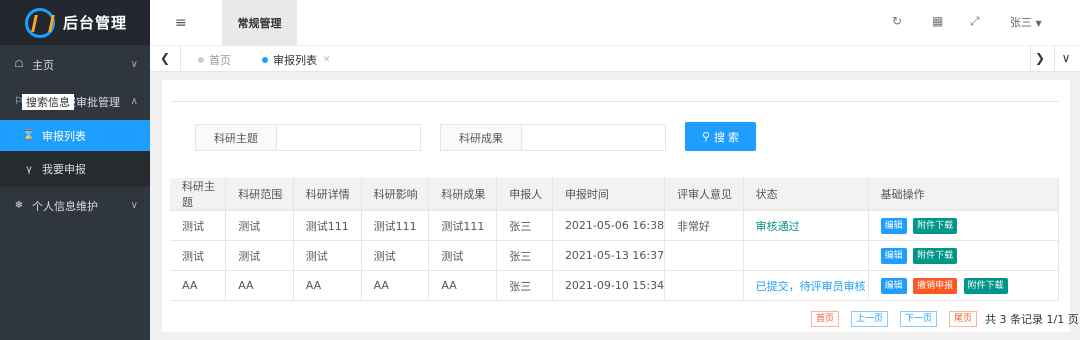 This screenshot has height=340, width=1080. I want to click on sidebar-item-home: ☖ 主页 ∨, so click(75, 64).